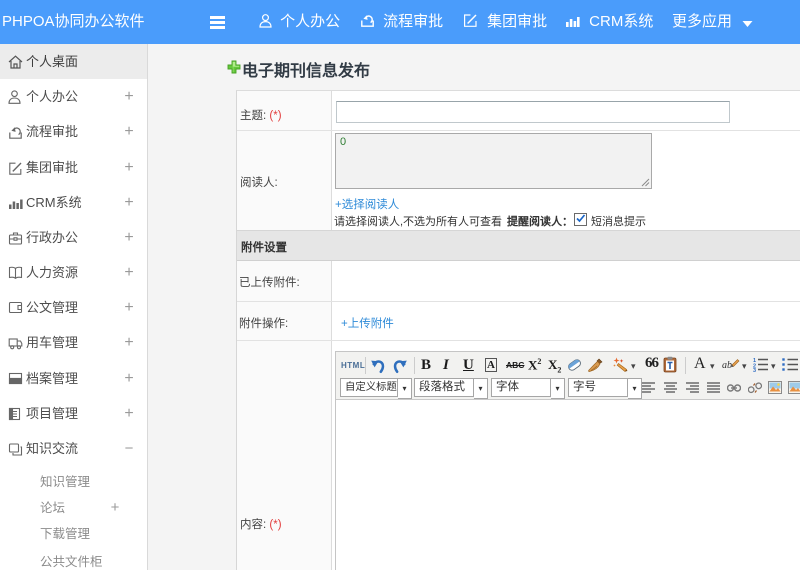 This screenshot has width=800, height=570. I want to click on svg-text: 3, so click(754, 370).